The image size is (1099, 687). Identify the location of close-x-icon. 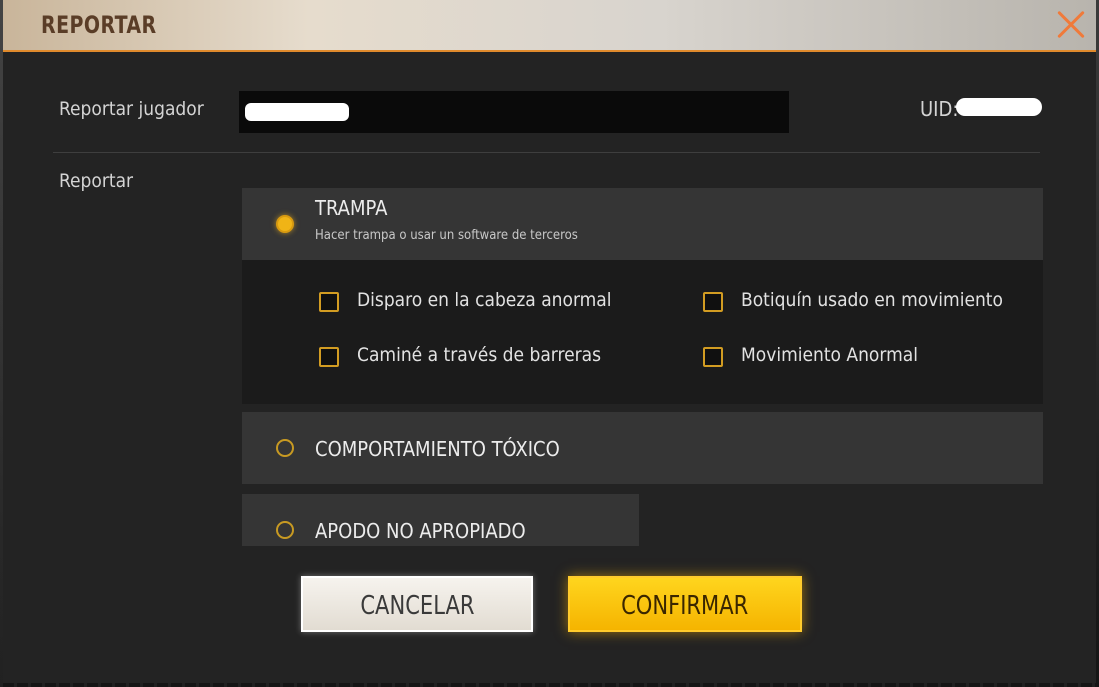
(1071, 25).